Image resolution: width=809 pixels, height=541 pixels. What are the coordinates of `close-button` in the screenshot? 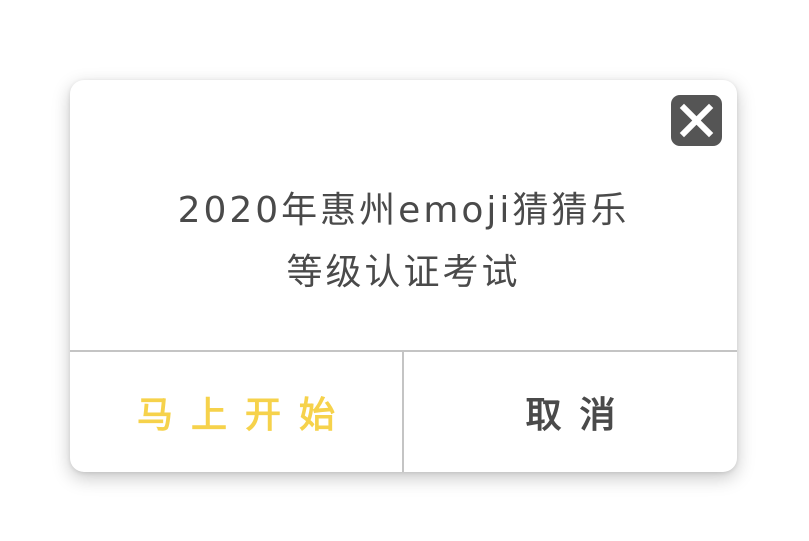 It's located at (696, 120).